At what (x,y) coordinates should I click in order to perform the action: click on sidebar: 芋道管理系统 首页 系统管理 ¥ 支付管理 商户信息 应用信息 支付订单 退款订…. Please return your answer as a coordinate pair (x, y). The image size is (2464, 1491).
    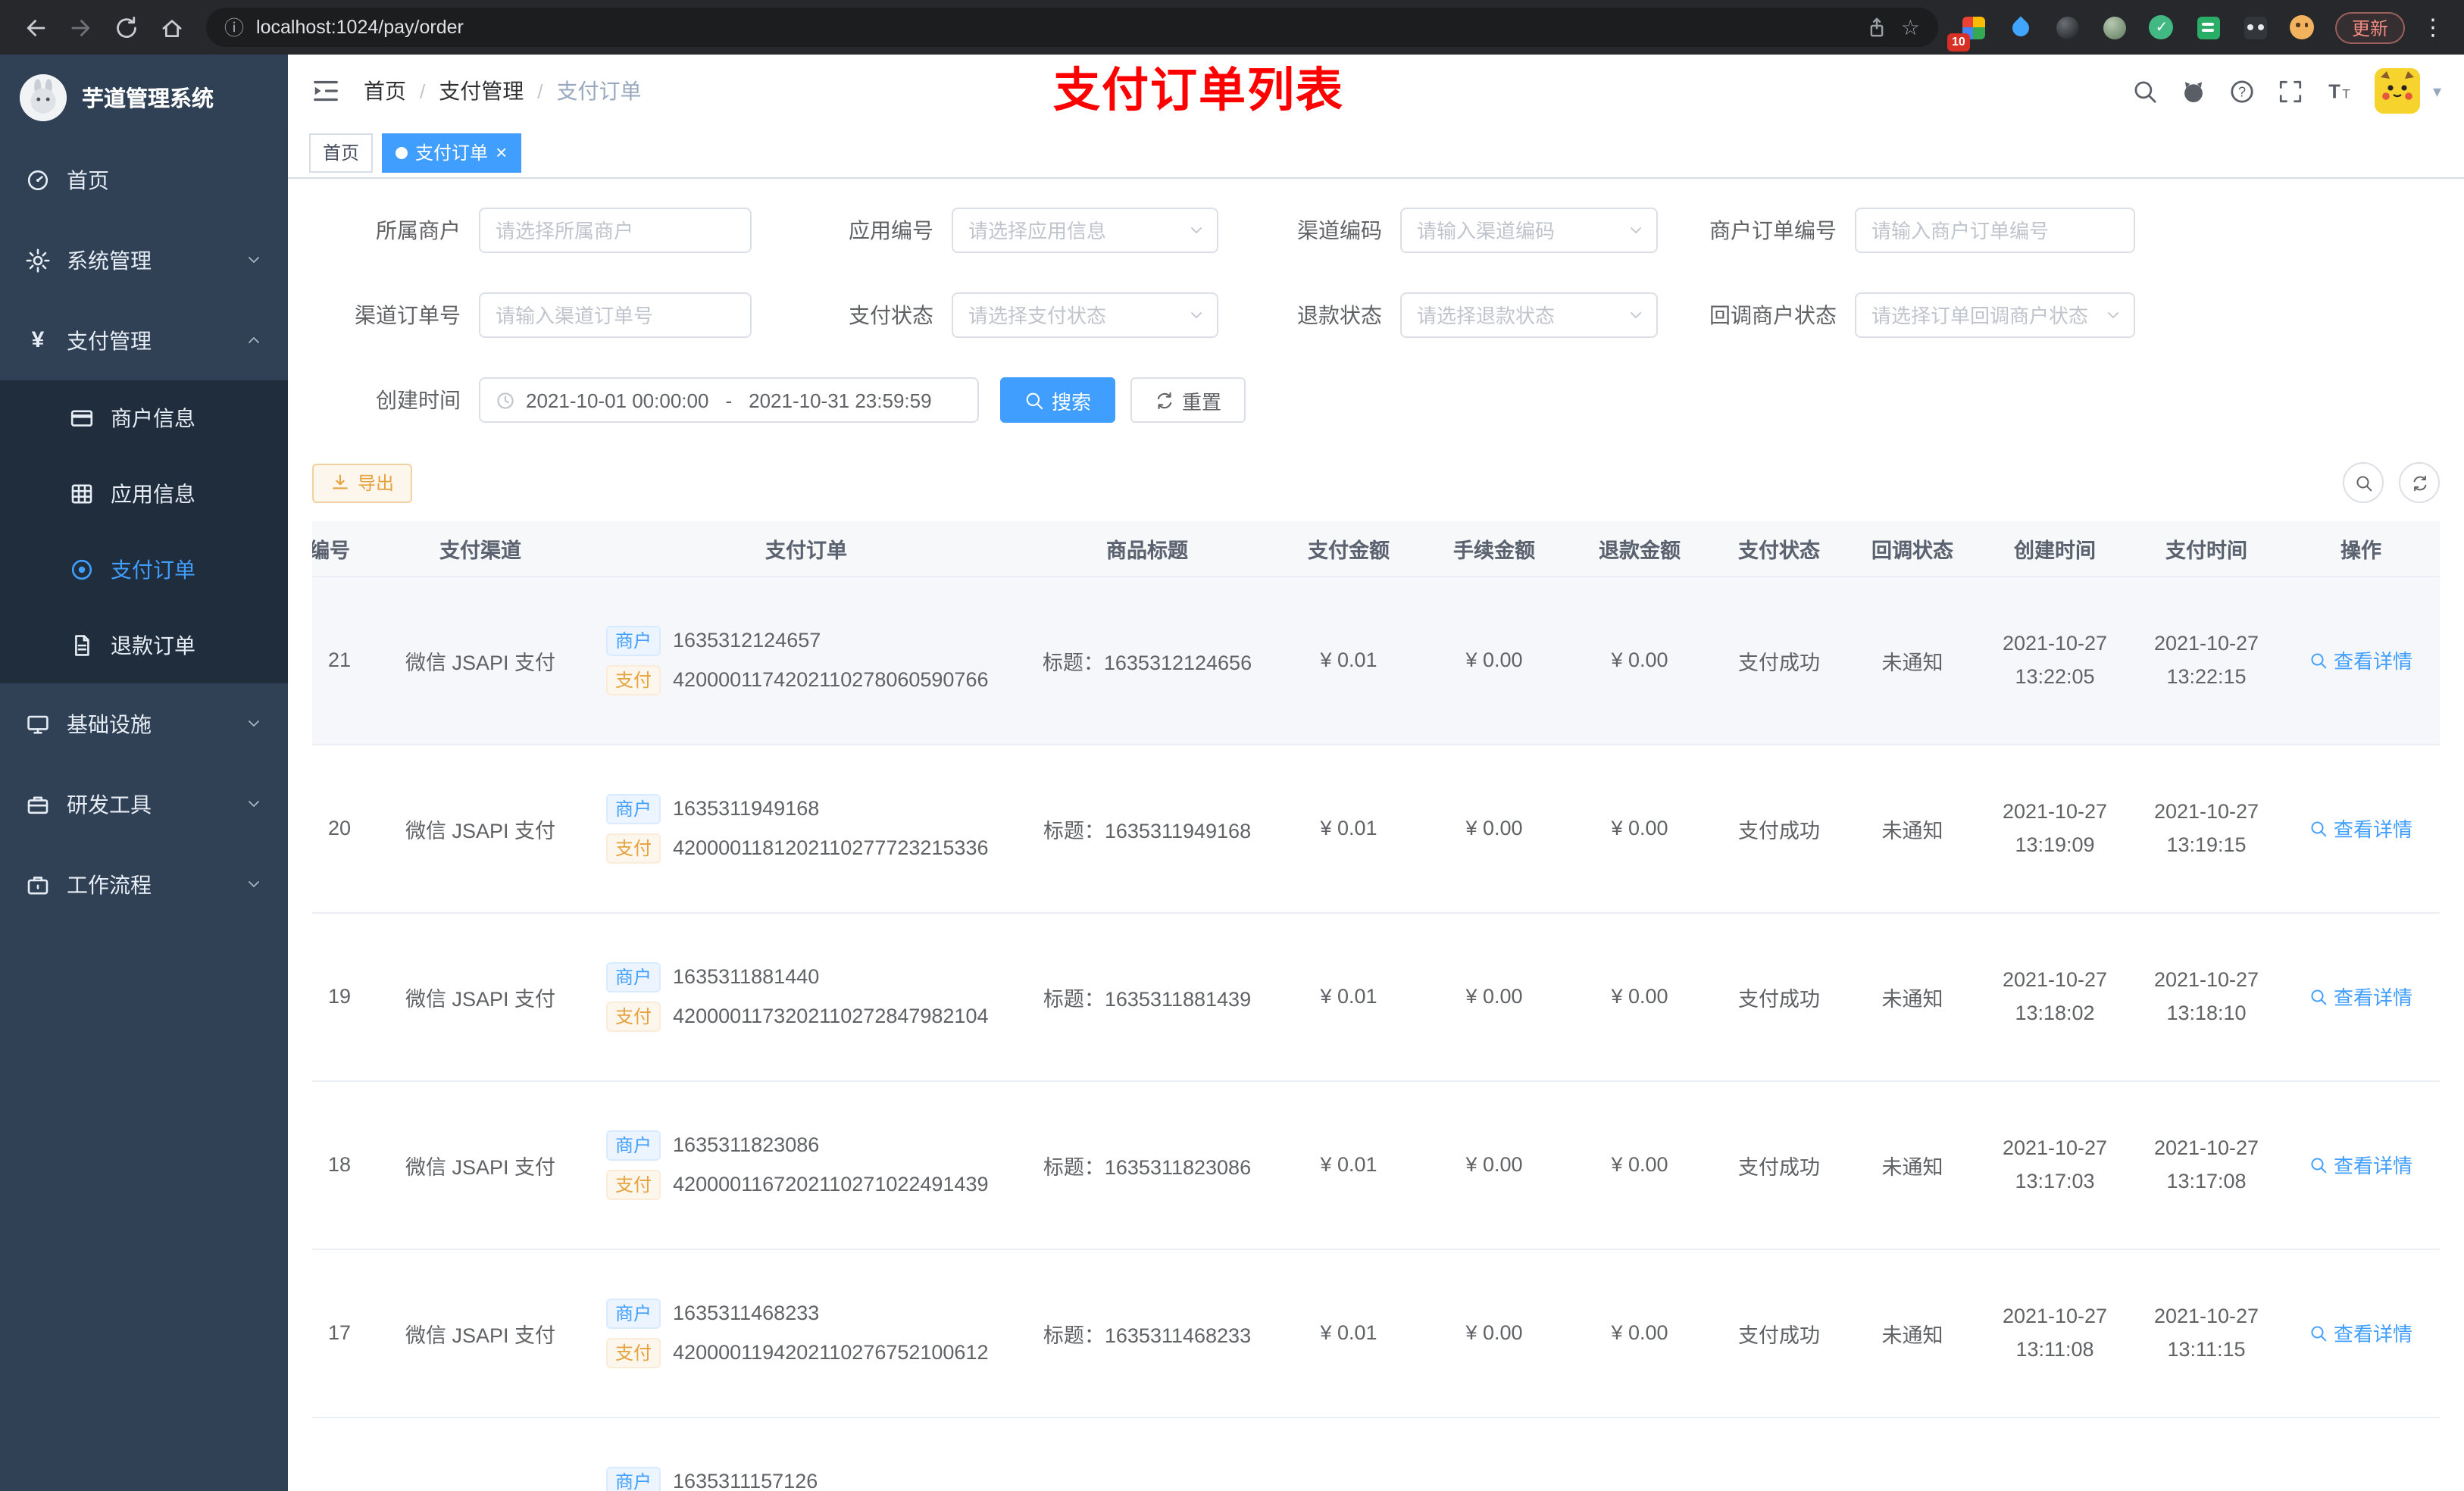
    Looking at the image, I should click on (144, 773).